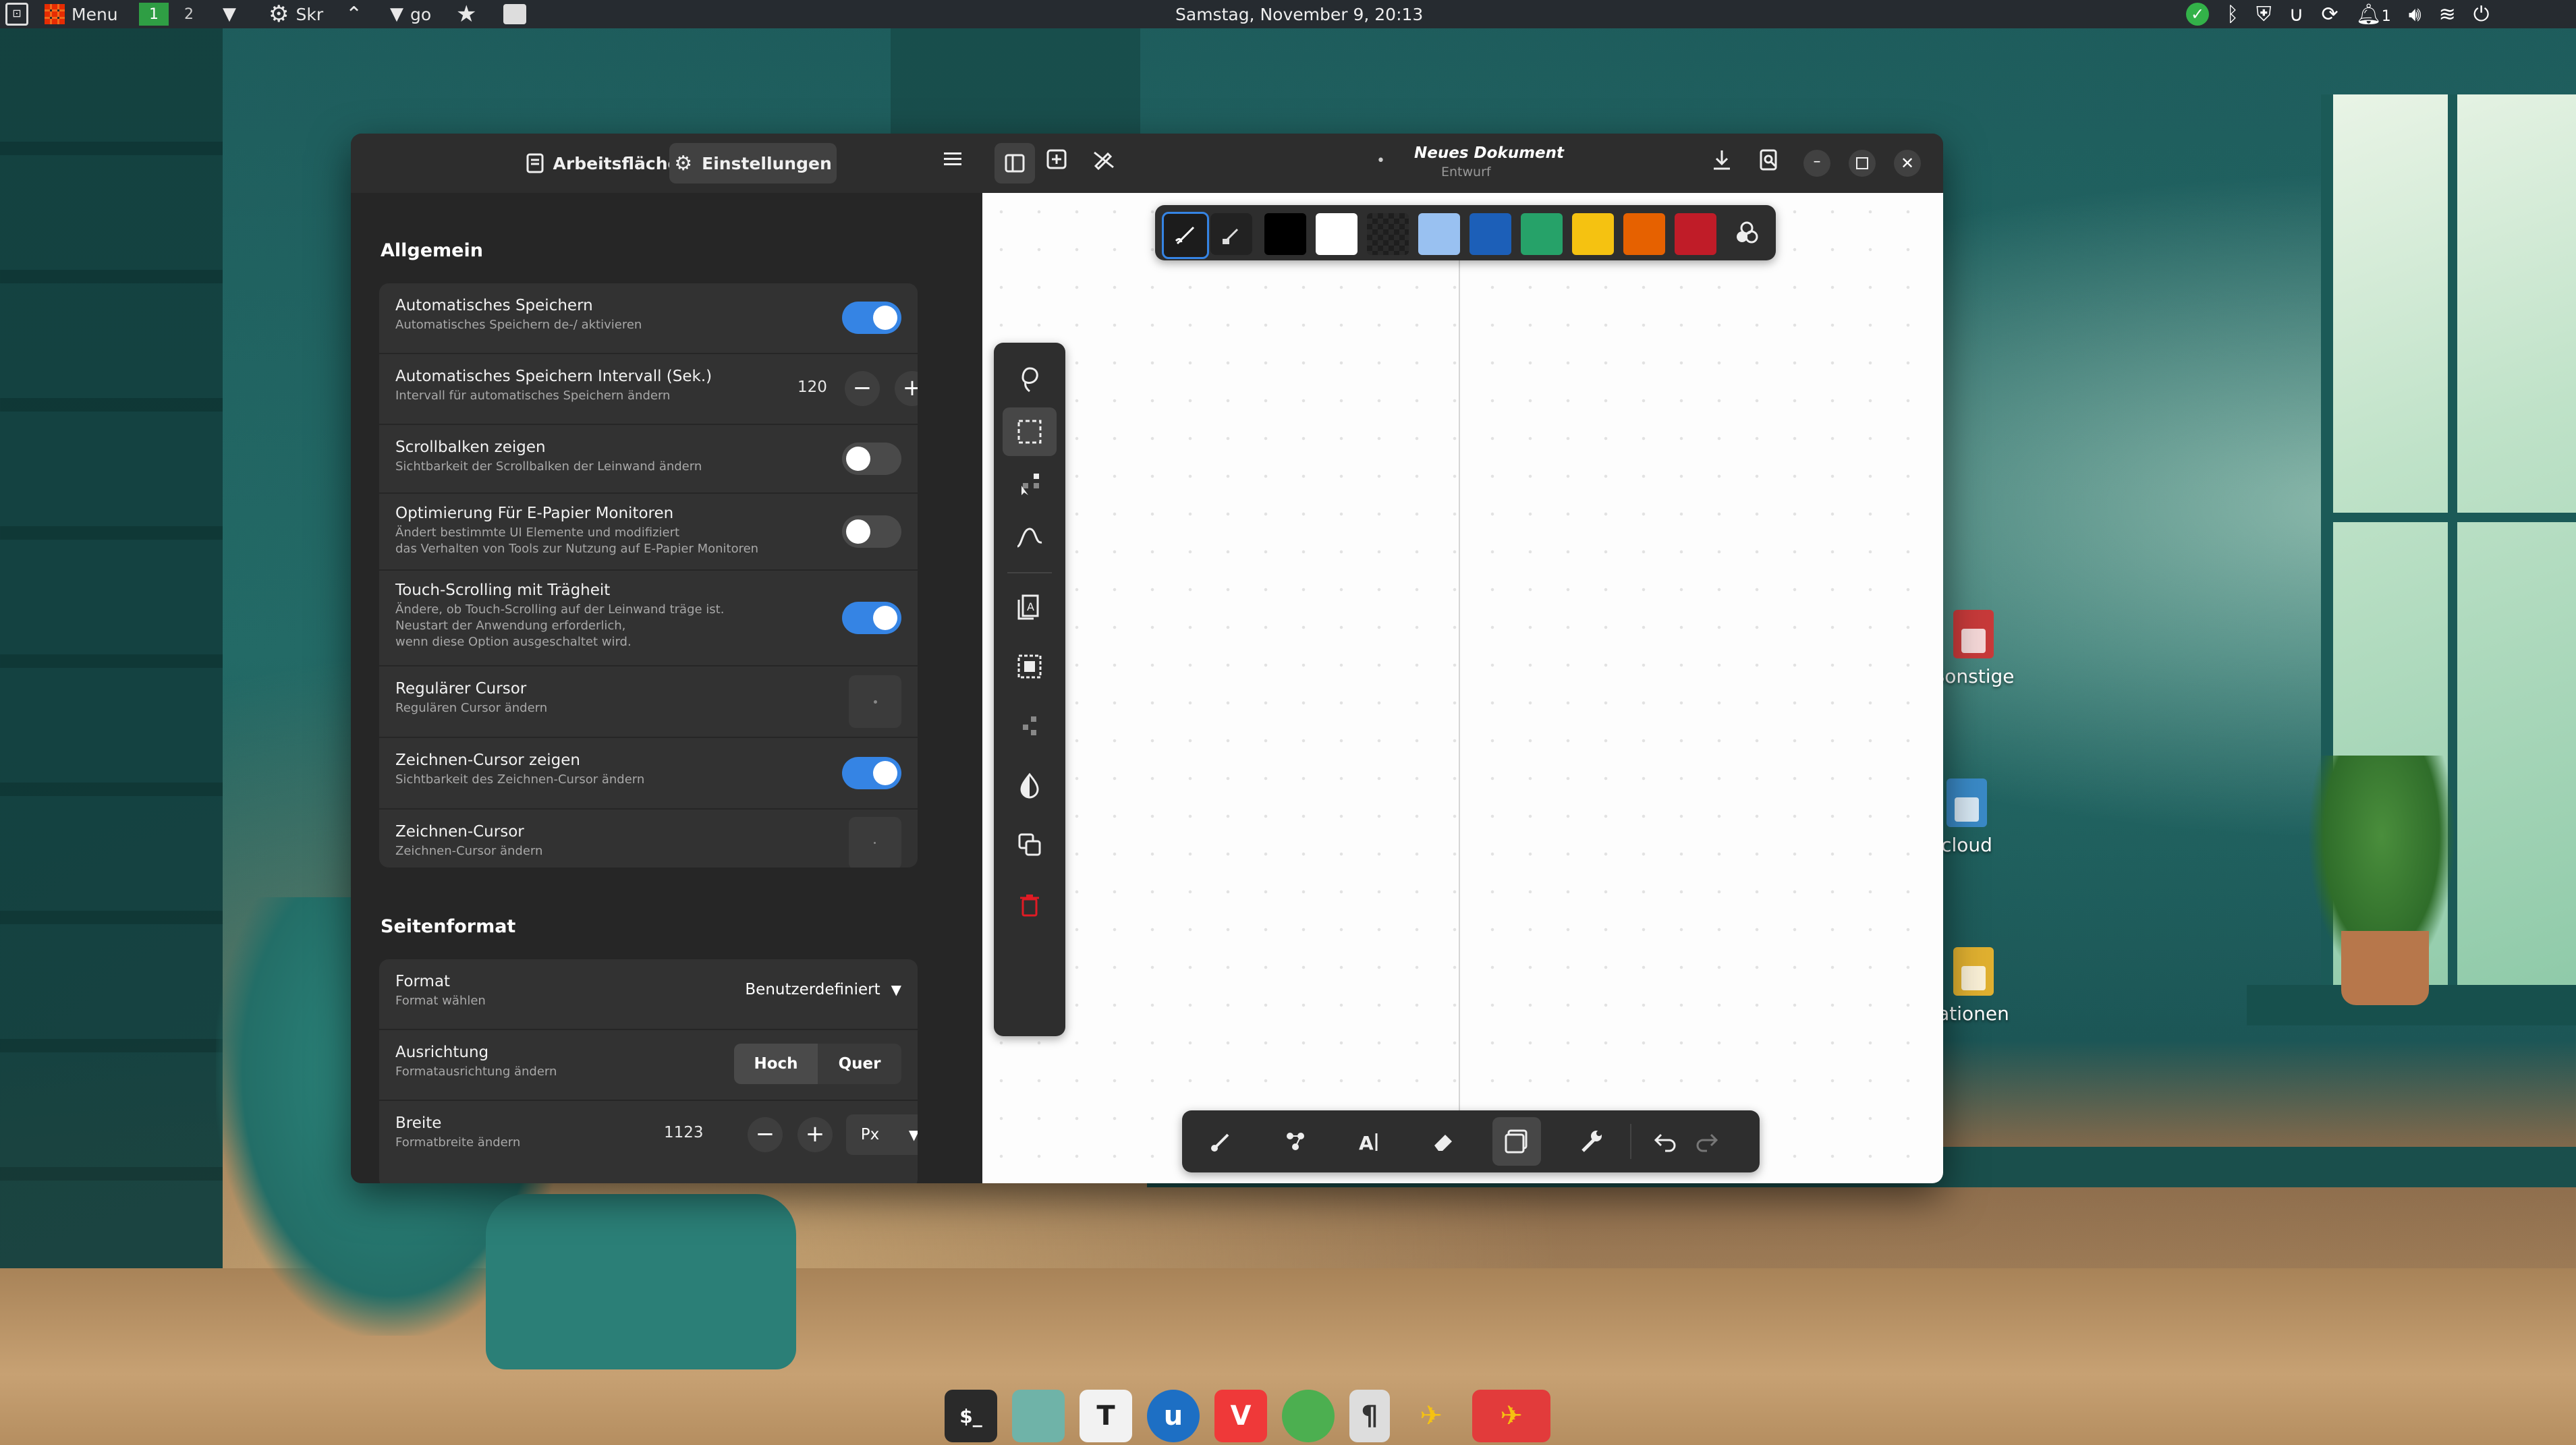 The image size is (2576, 1445). Describe the element at coordinates (1038, 1416) in the screenshot. I see `files-app-icon` at that location.